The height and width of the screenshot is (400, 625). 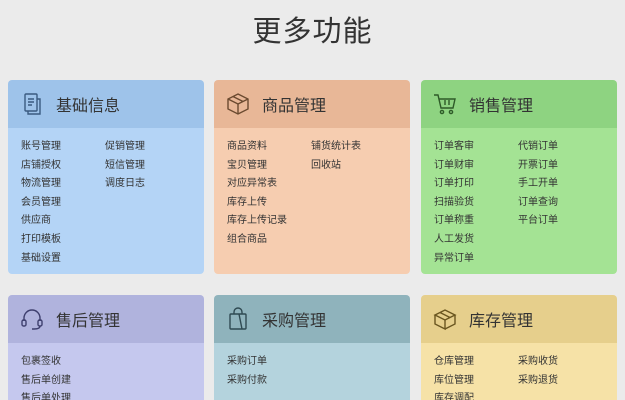 I want to click on menu-item: 采购收货, so click(x=560, y=362).